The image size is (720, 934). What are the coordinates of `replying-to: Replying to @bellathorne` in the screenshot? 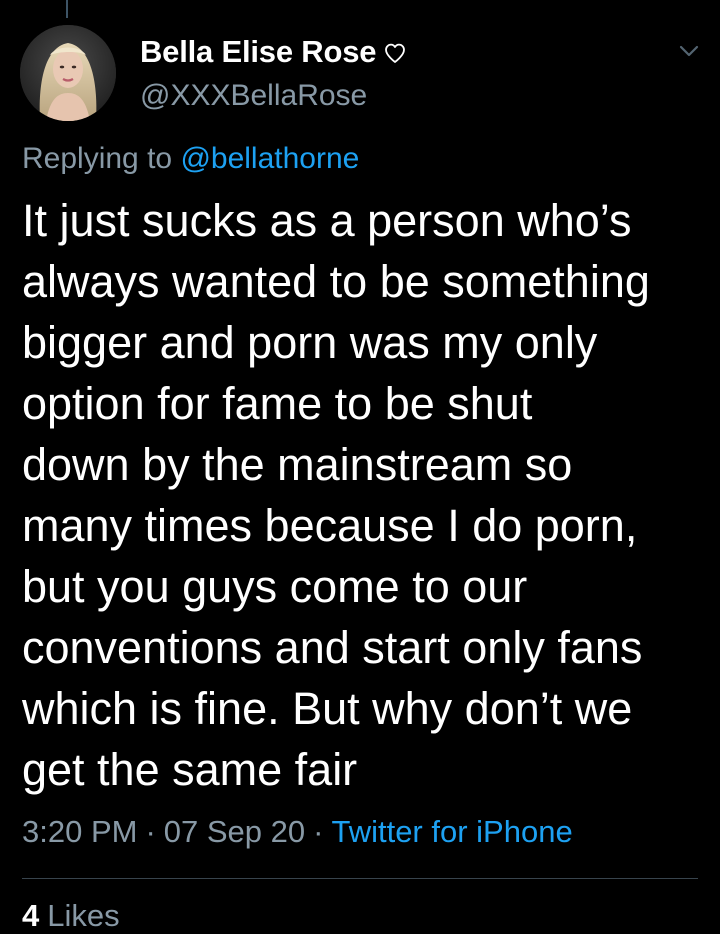 It's located at (190, 159).